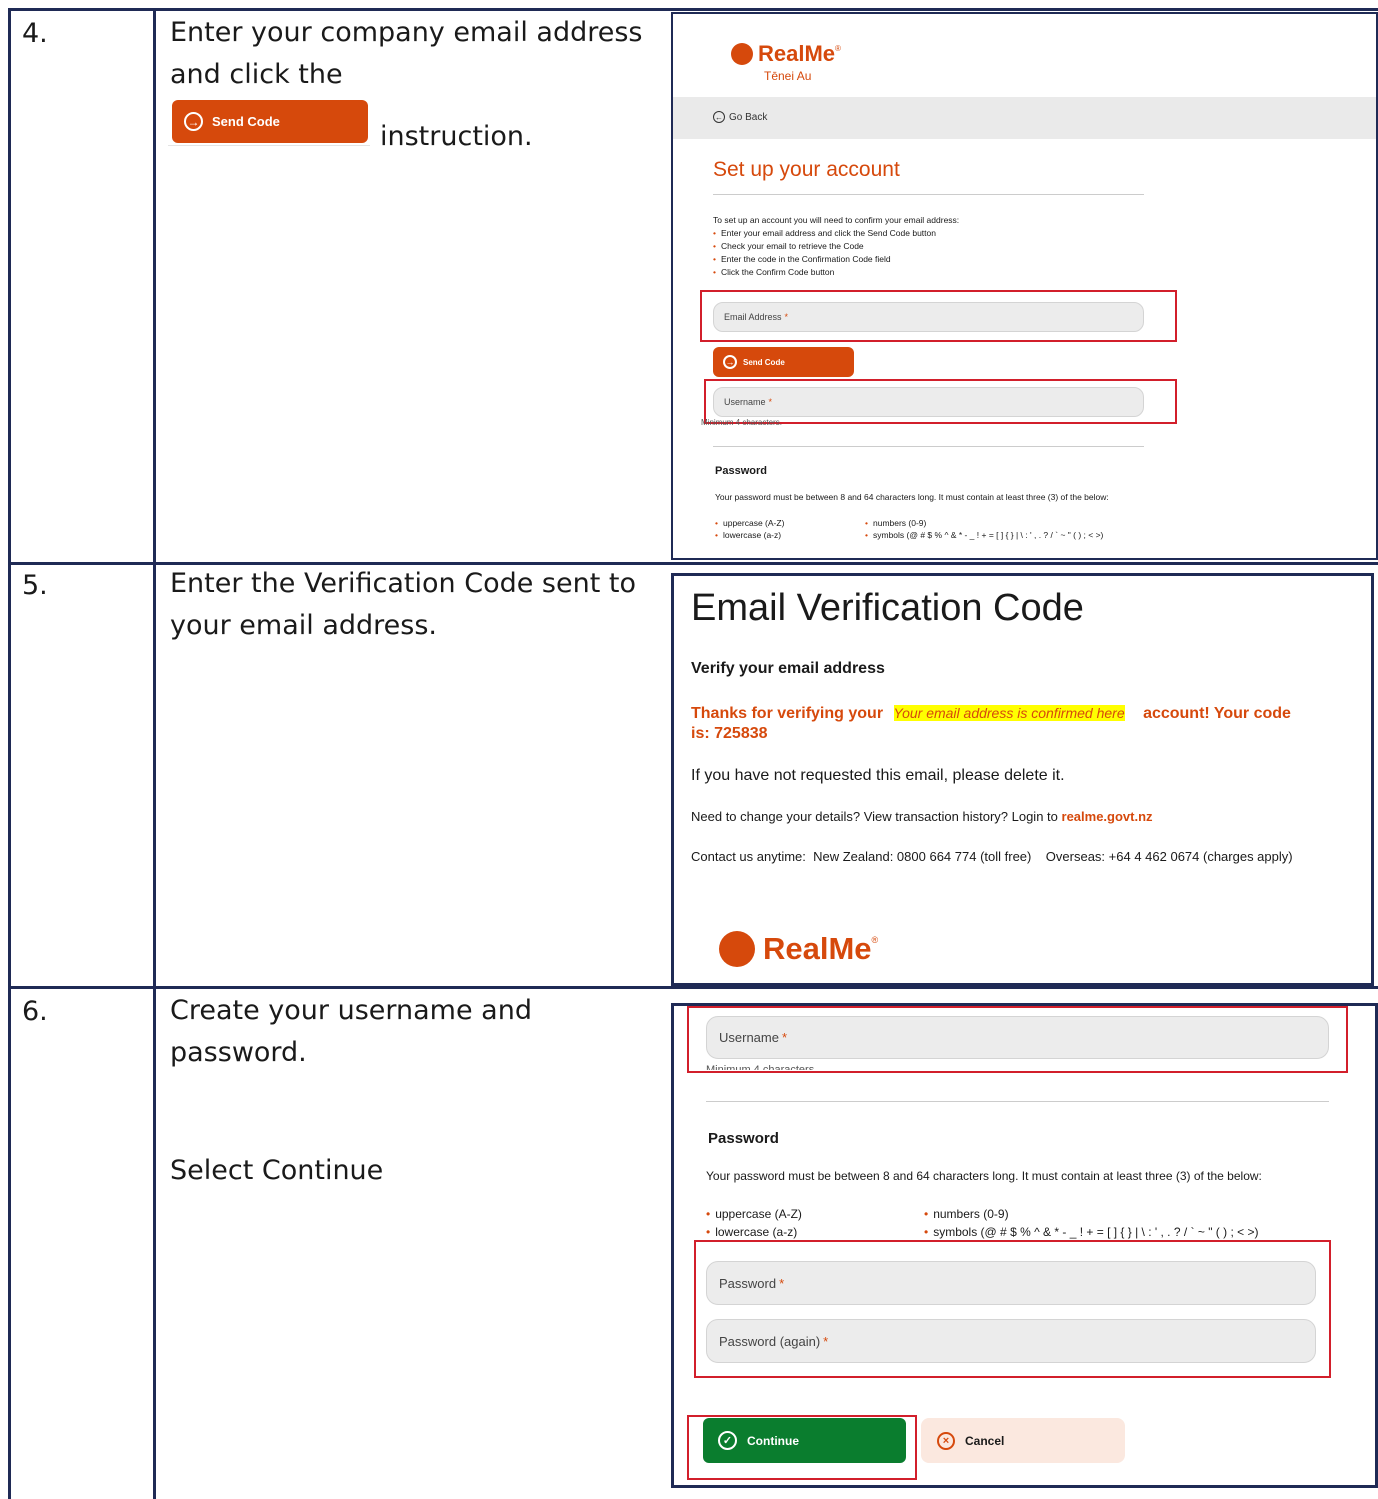 This screenshot has width=1378, height=1499. I want to click on go-back-bar, so click(1024, 118).